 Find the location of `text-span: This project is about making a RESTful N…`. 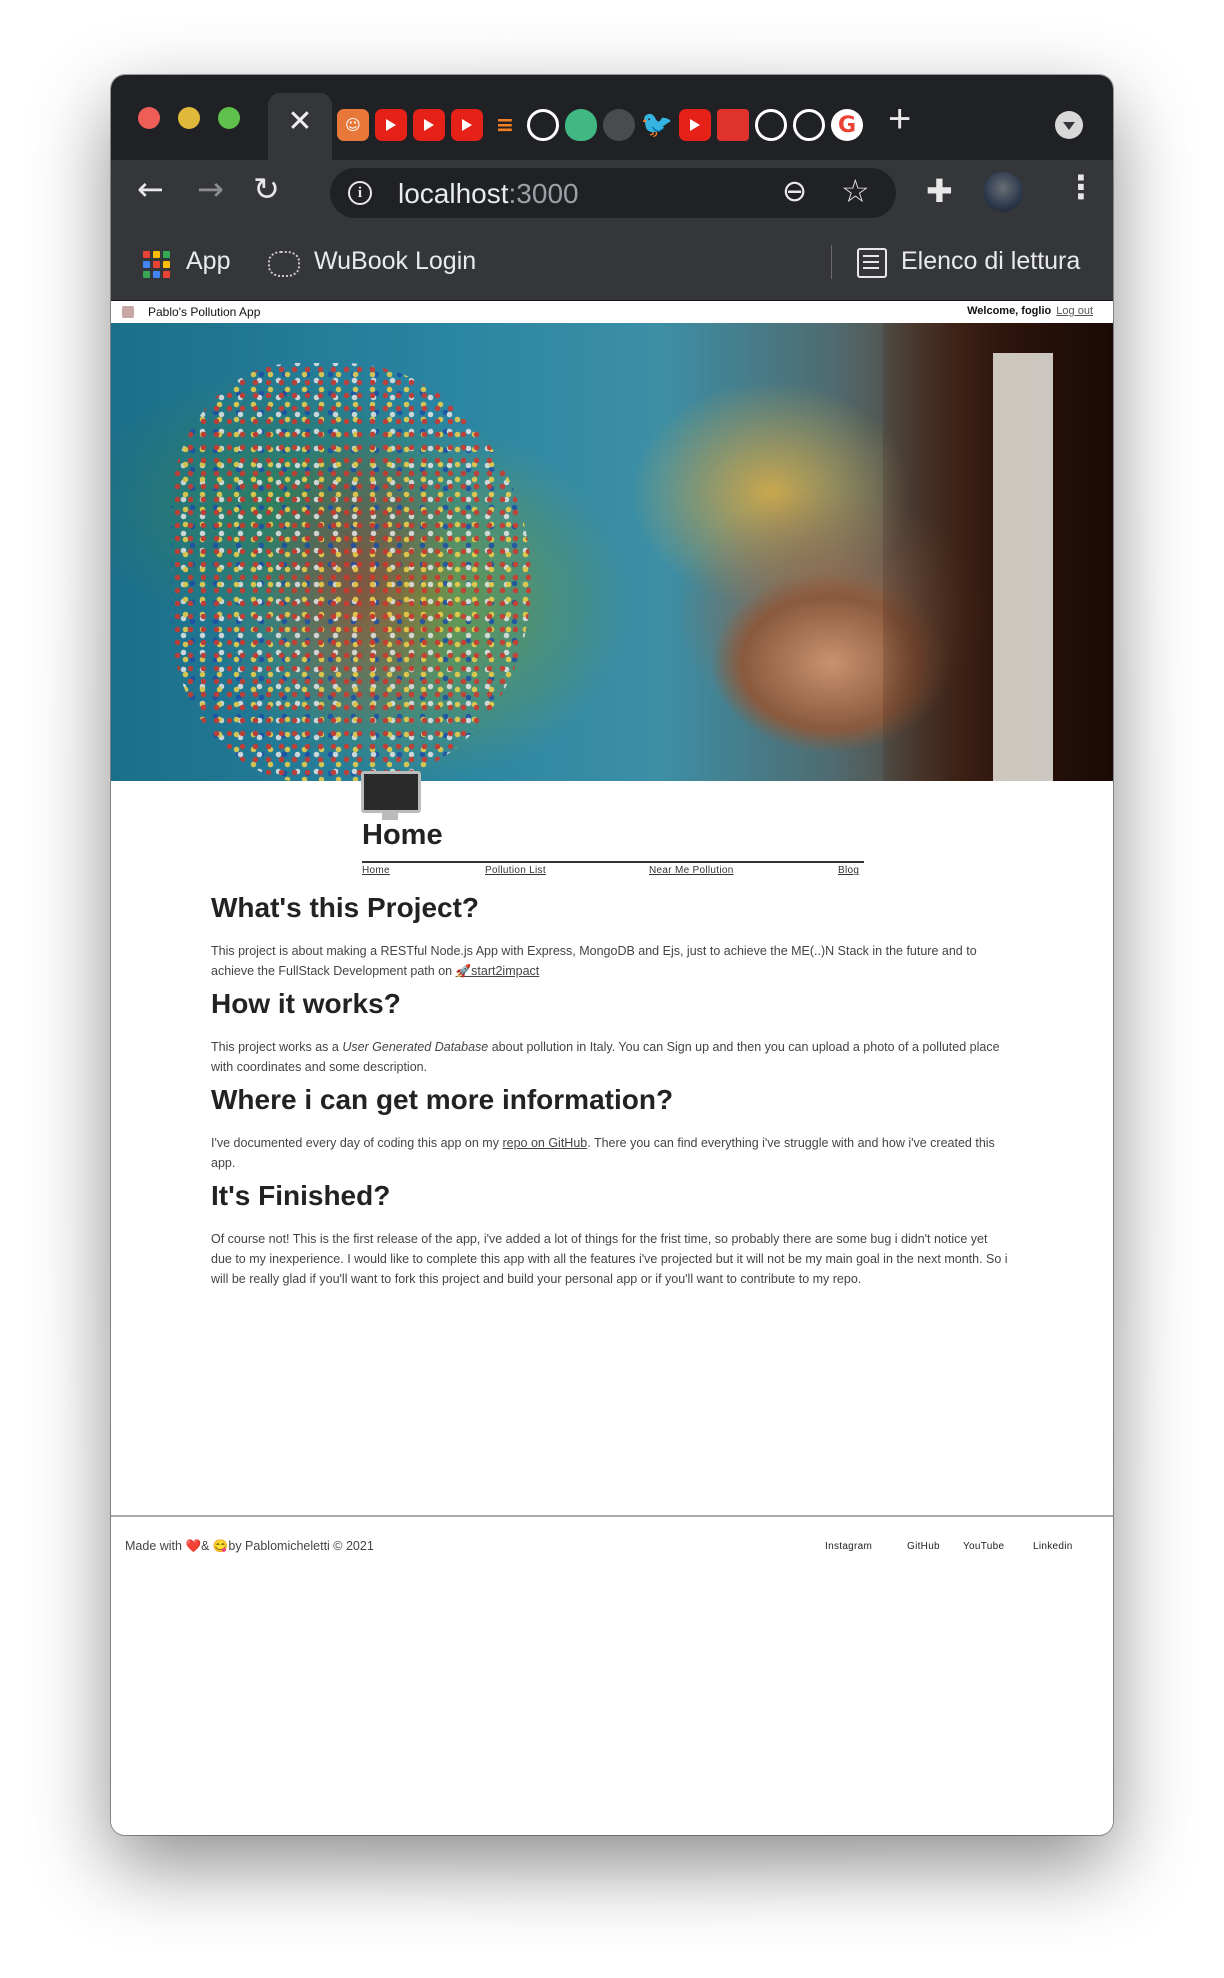

text-span: This project is about making a RESTful N… is located at coordinates (594, 961).